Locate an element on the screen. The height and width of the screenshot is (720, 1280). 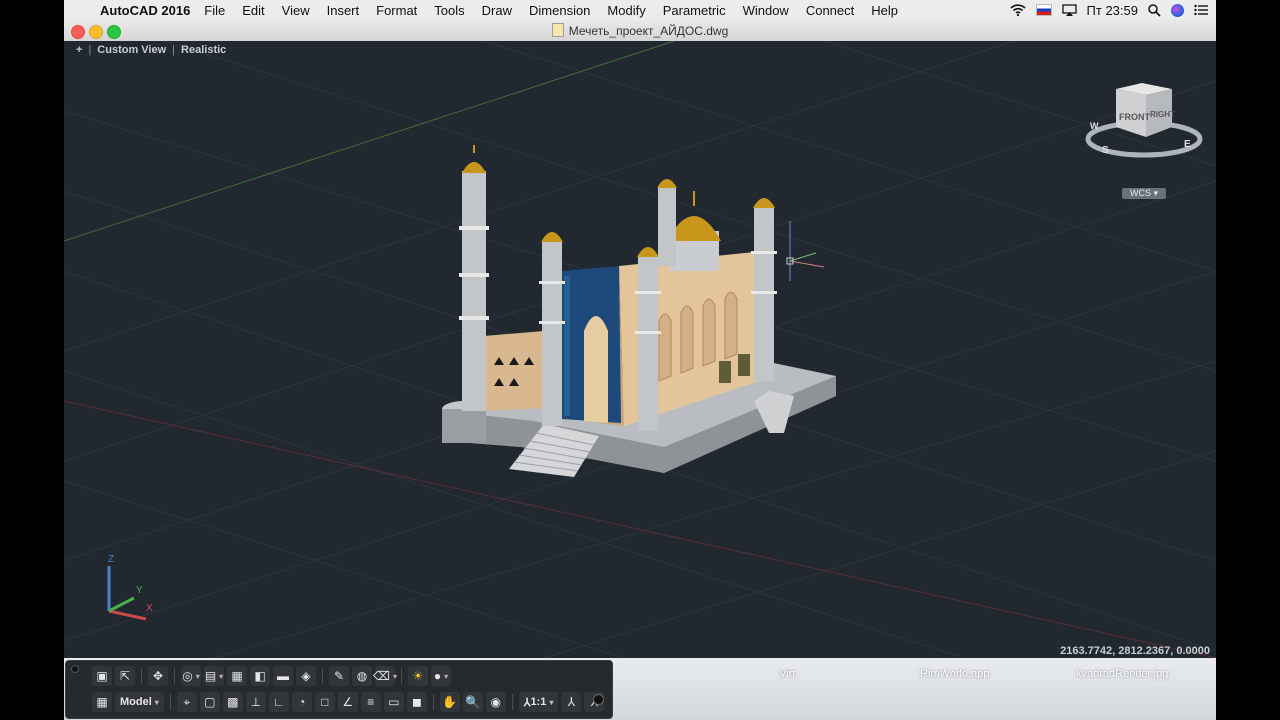
pencil-icon: ✎ is located at coordinates (339, 676).